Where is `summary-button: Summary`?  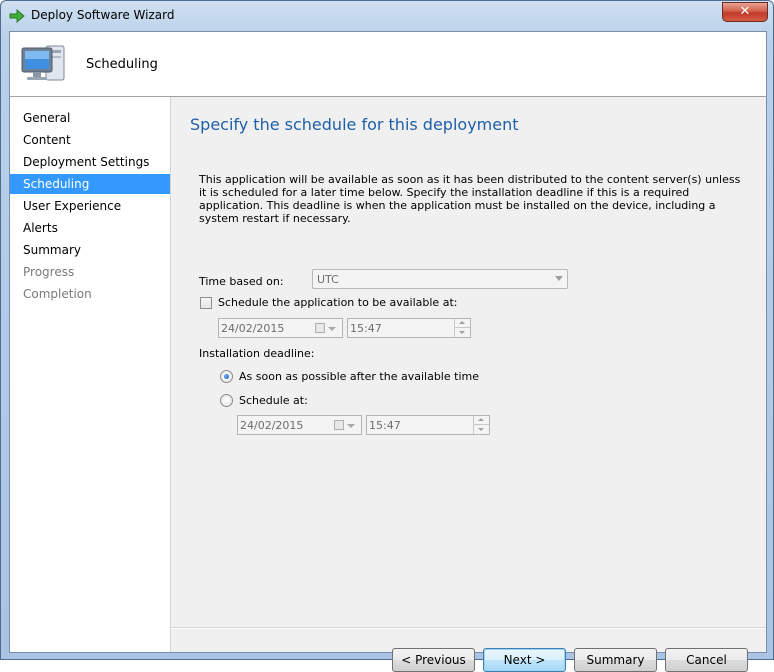
summary-button: Summary is located at coordinates (615, 660).